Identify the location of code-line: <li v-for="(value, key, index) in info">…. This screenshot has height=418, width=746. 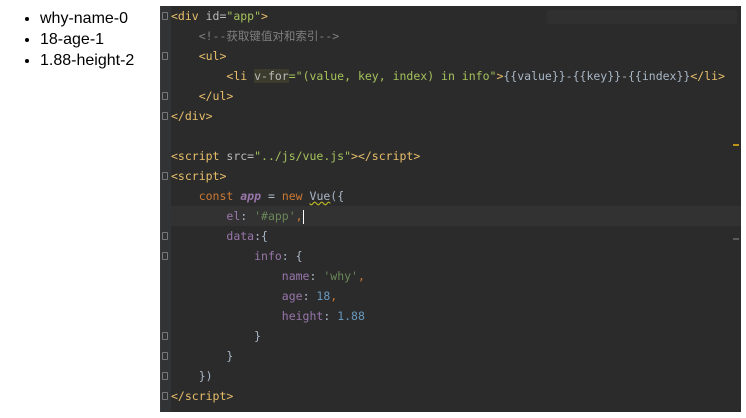
(475, 76).